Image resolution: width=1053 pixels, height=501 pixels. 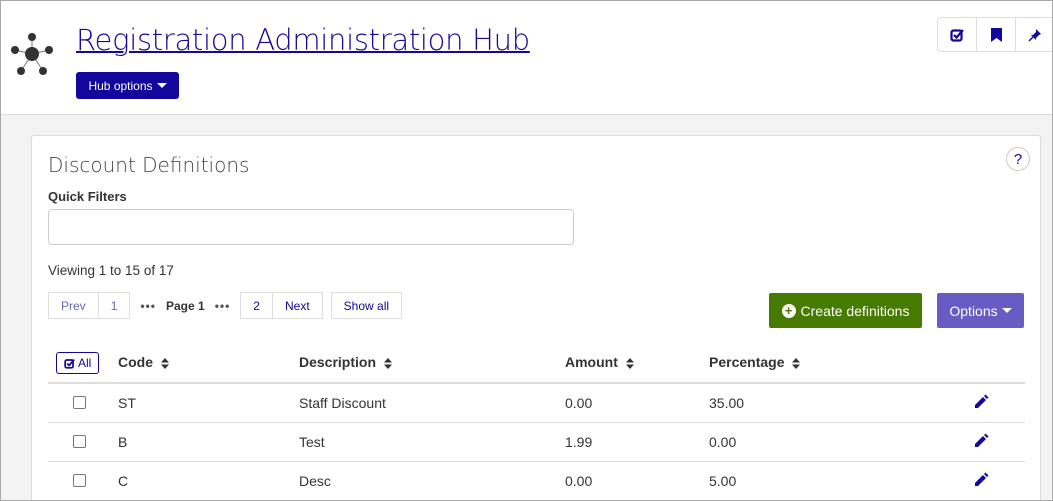 What do you see at coordinates (855, 310) in the screenshot?
I see `create-label: Create definitions` at bounding box center [855, 310].